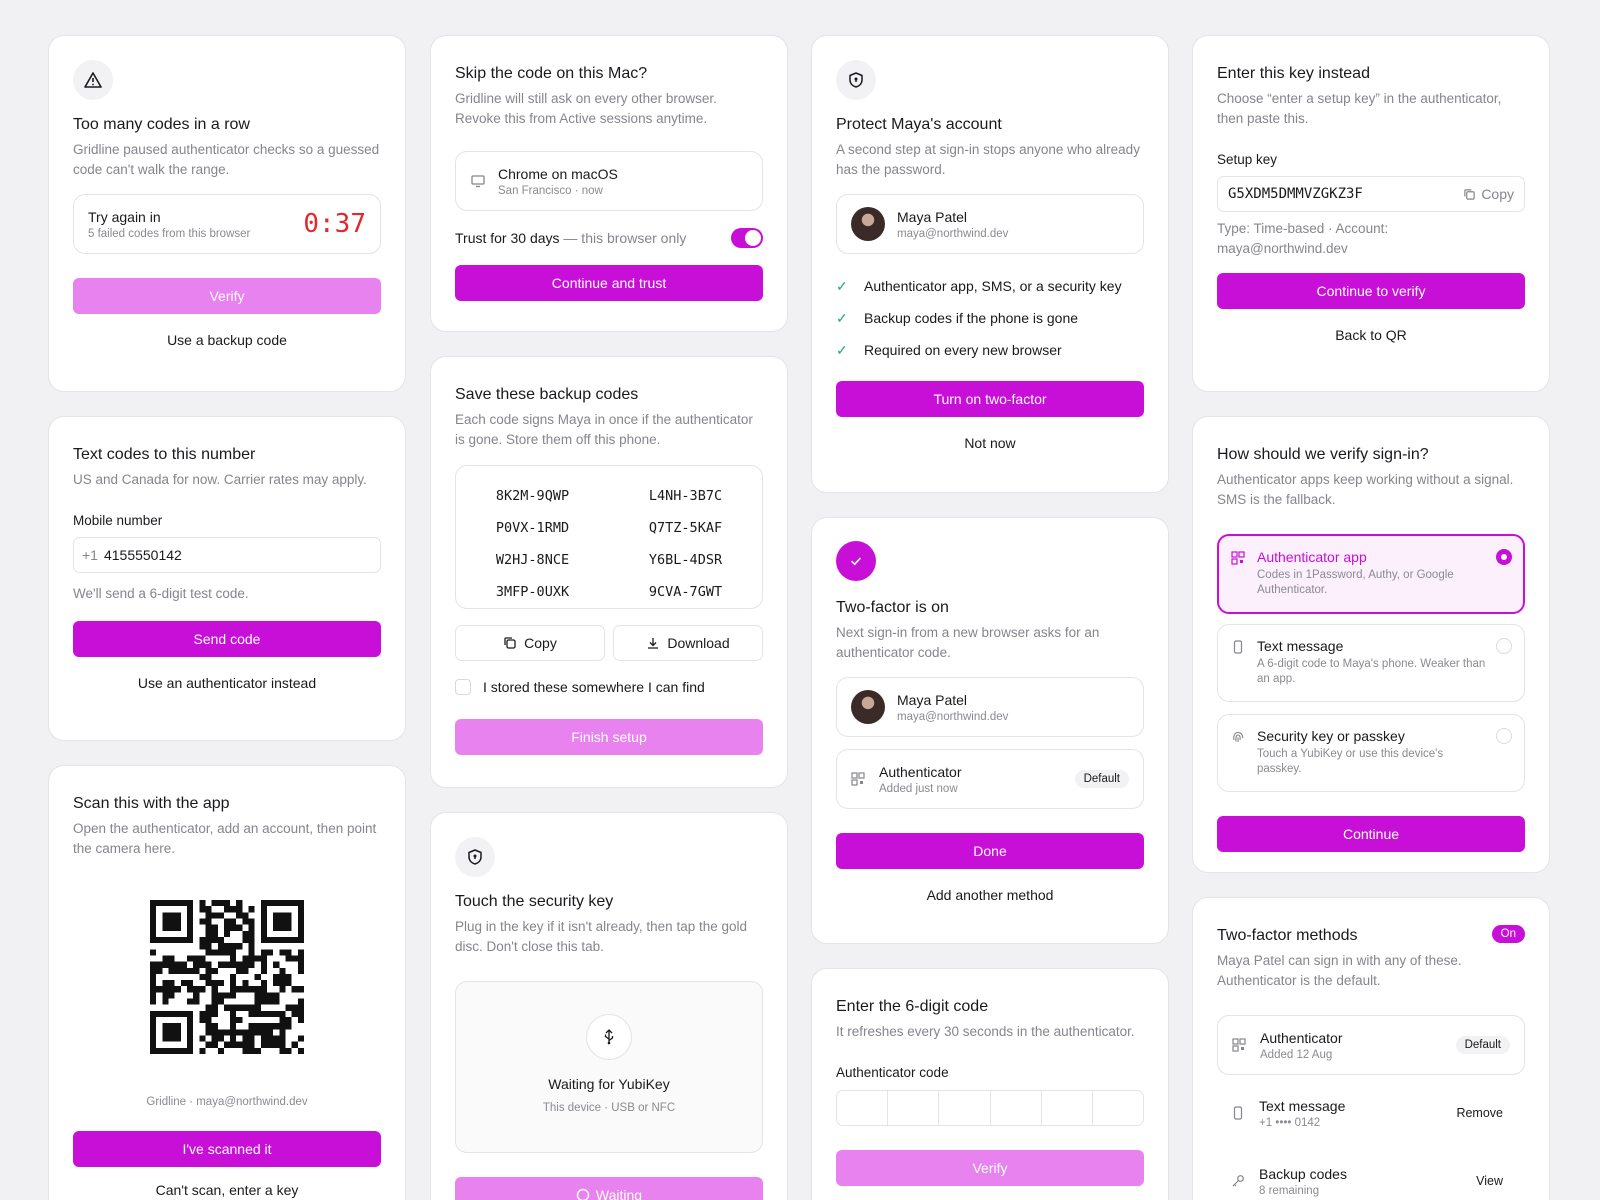 The width and height of the screenshot is (1600, 1200). What do you see at coordinates (124, 216) in the screenshot?
I see `retry-label: Try again in` at bounding box center [124, 216].